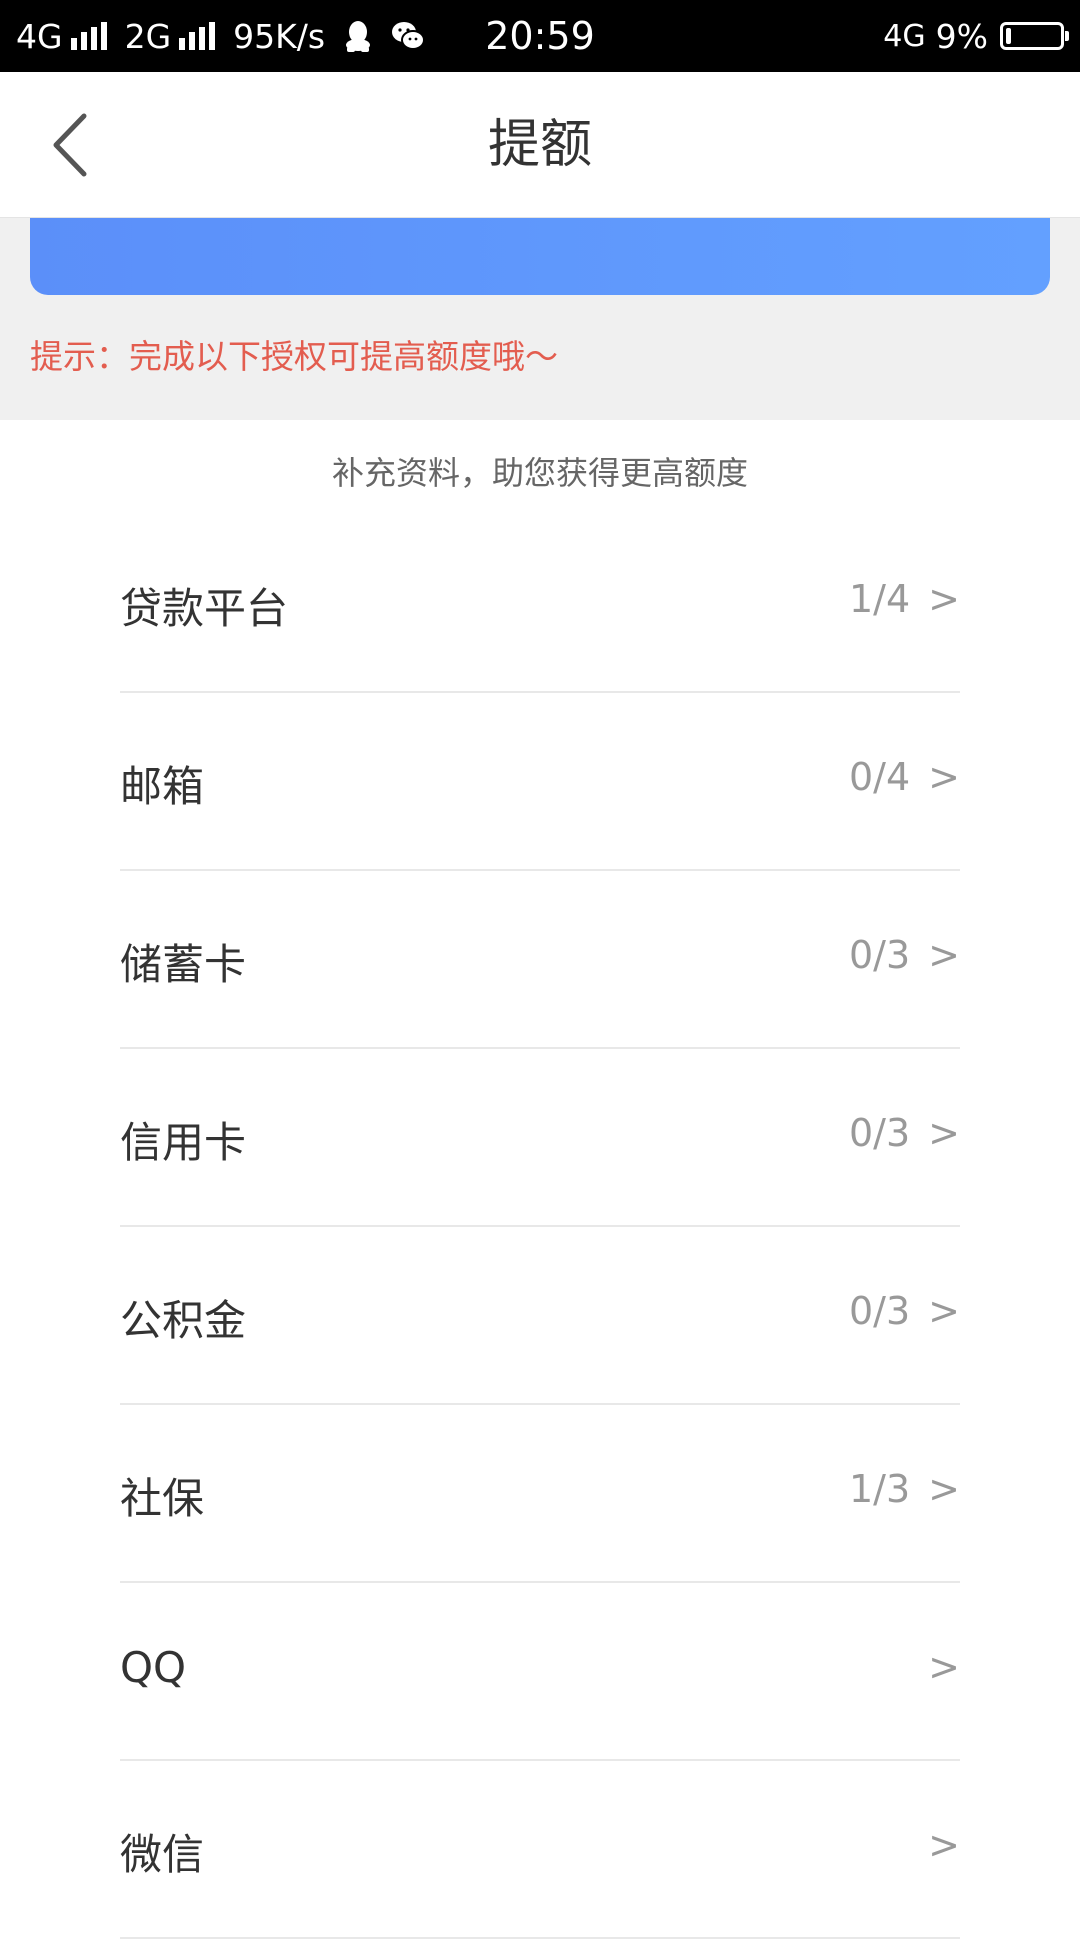 The height and width of the screenshot is (1939, 1080). I want to click on list-item-housing-fund: 公积金 0/3 >, so click(540, 1316).